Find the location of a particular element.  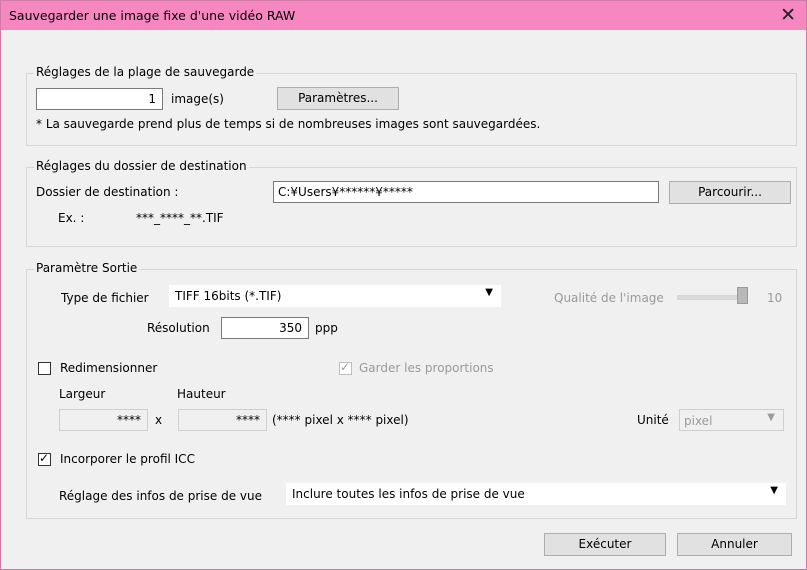

filetype-value: TIFF 16bits (*.TIF) is located at coordinates (228, 296).